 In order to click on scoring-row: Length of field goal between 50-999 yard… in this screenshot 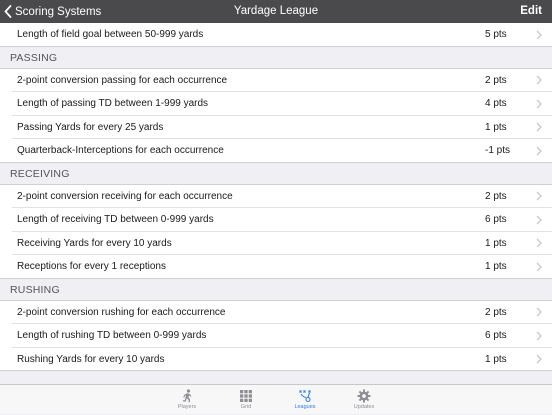, I will do `click(276, 35)`.